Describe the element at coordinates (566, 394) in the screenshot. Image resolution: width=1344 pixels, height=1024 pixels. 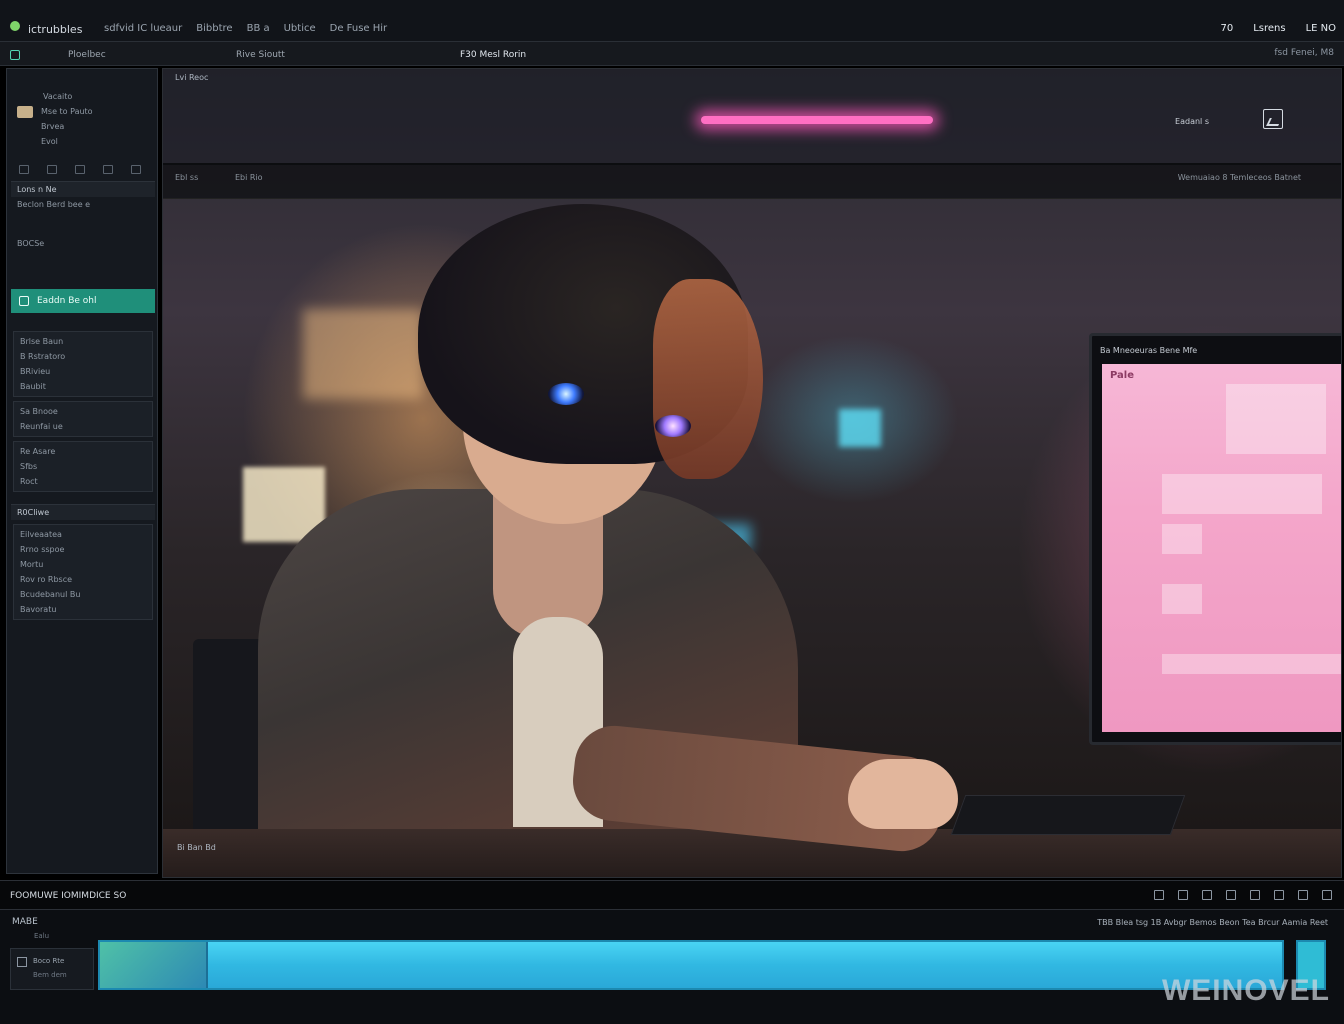
I see `character-eye` at that location.